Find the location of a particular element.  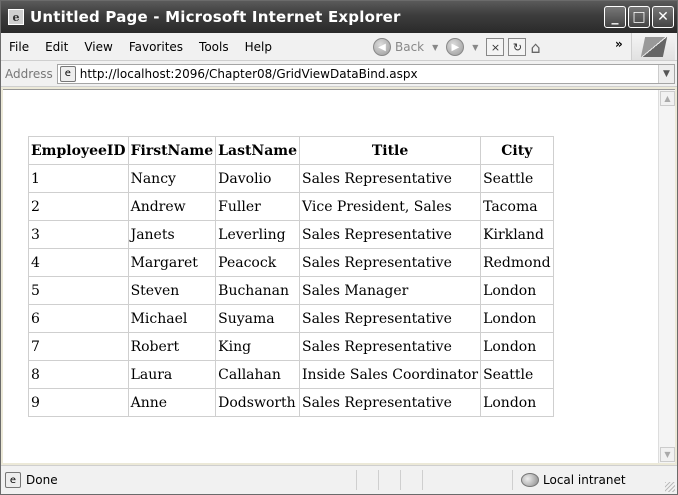

cell-first-name: Andrew is located at coordinates (172, 206).